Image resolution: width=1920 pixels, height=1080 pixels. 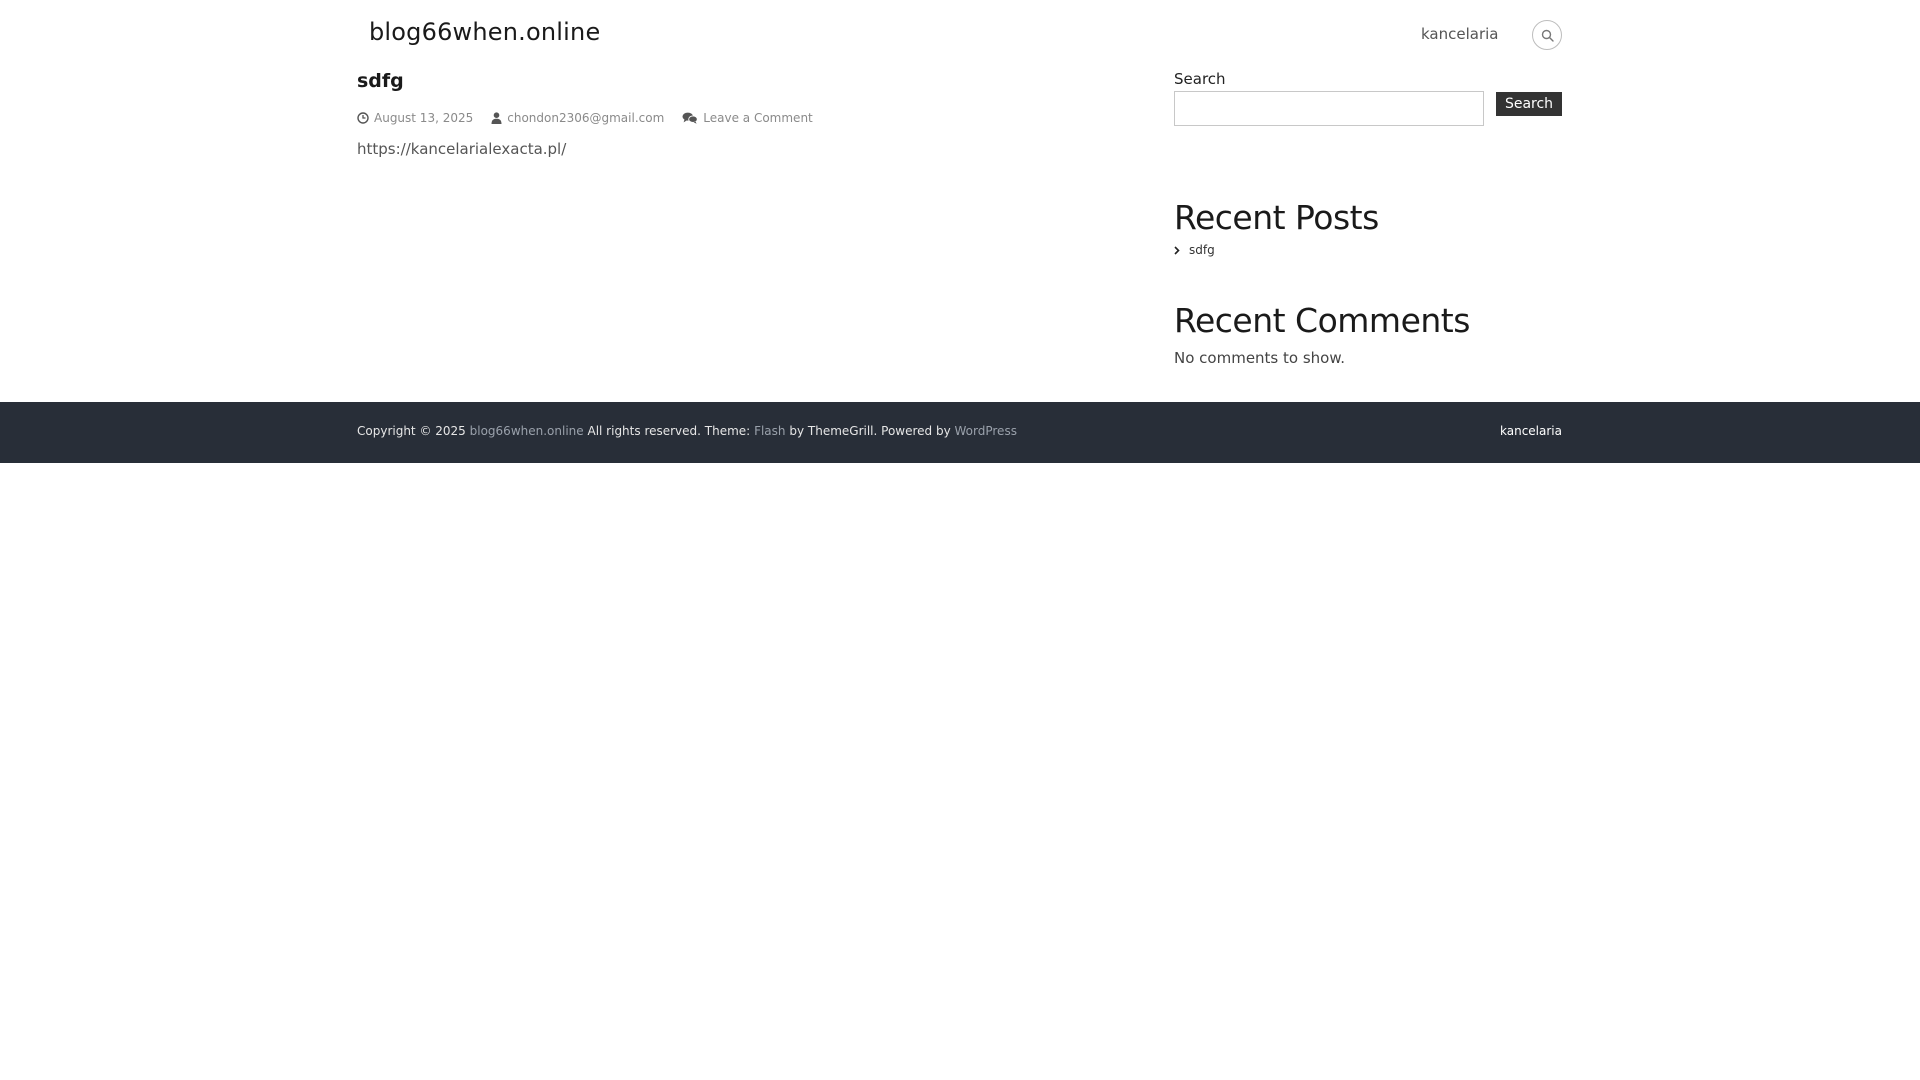 I want to click on copyright-text: Copyright © 2025, so click(x=411, y=431).